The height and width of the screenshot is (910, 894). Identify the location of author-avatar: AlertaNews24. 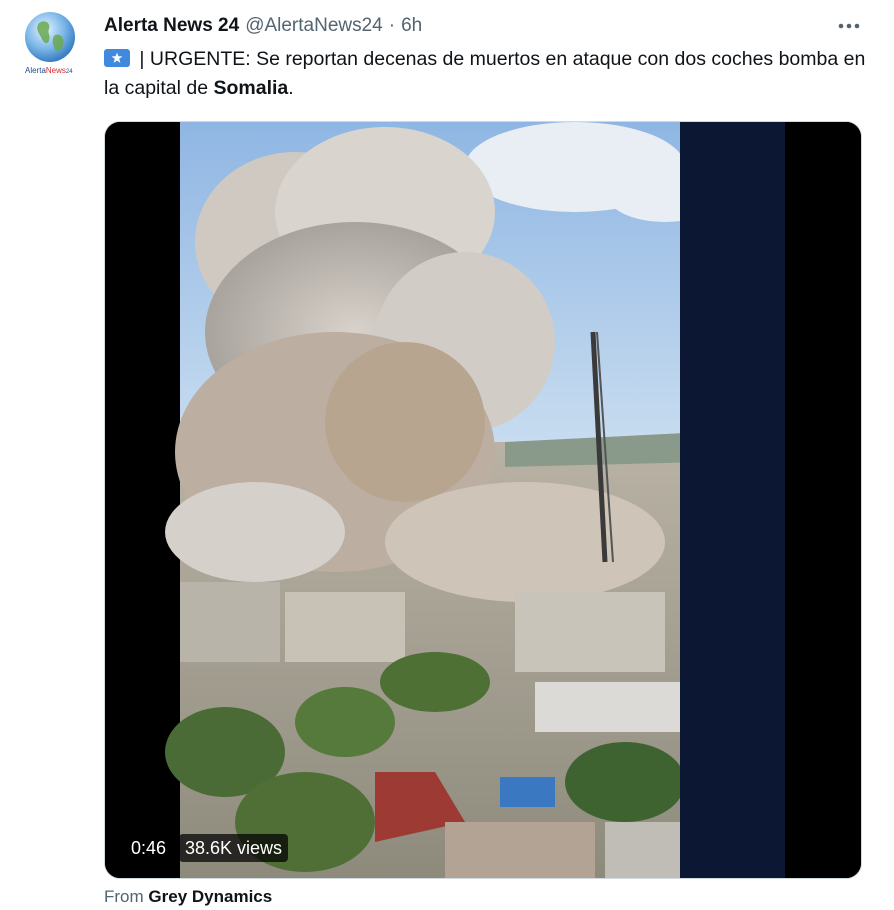
(49, 45).